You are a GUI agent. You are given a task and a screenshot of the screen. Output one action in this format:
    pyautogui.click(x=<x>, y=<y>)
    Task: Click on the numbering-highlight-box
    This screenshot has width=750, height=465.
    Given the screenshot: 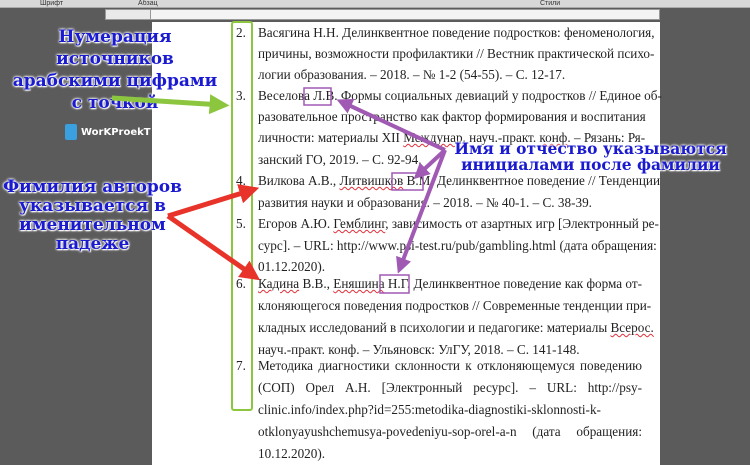 What is the action you would take?
    pyautogui.click(x=242, y=216)
    